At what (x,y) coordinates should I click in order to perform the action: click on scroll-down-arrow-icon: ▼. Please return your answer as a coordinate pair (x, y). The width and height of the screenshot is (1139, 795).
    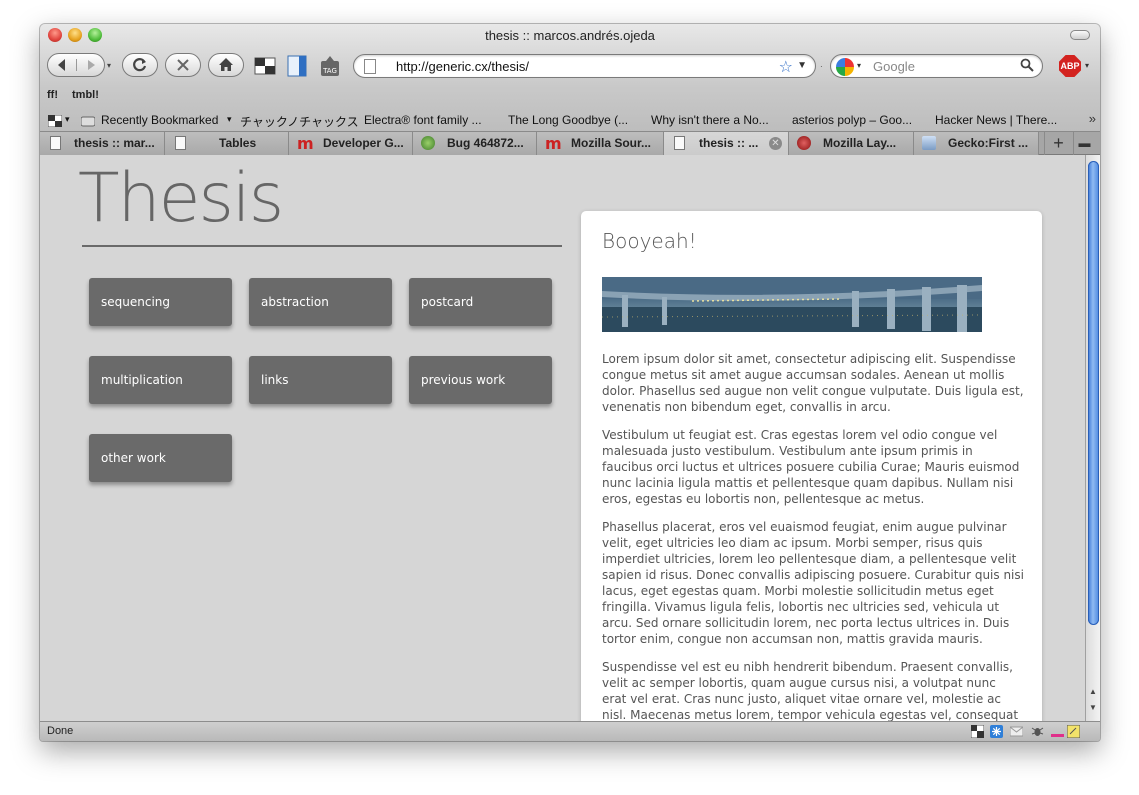
    Looking at the image, I should click on (1093, 707).